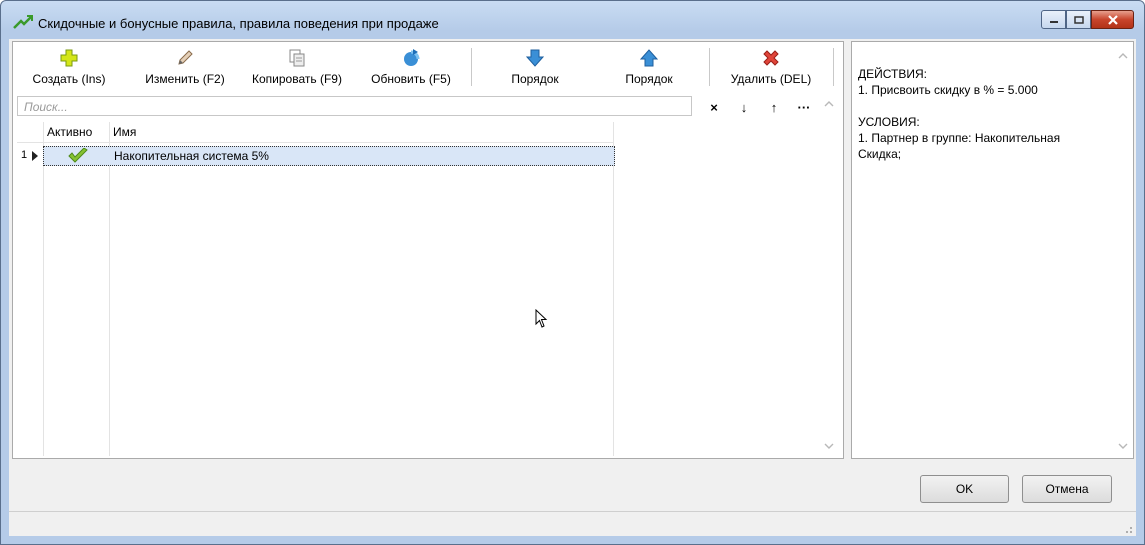  What do you see at coordinates (959, 138) in the screenshot?
I see `conditions-line: 1. Партнер в группе: Накопительная` at bounding box center [959, 138].